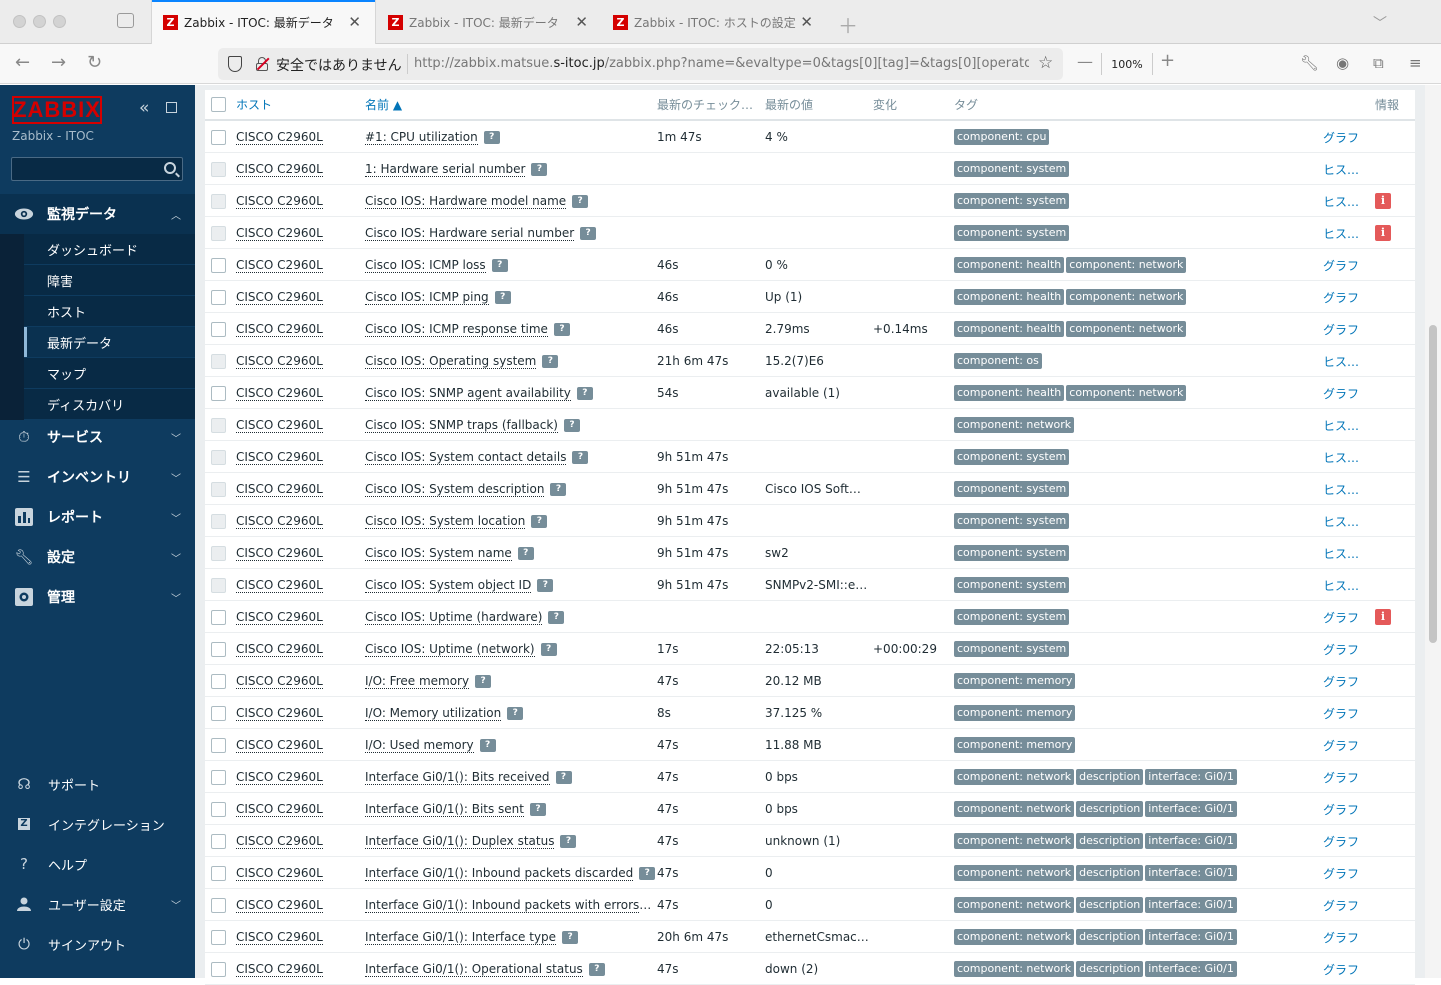 The image size is (1441, 985). I want to click on item-name-link: Interface Gi0/1(): Interface type, so click(461, 937).